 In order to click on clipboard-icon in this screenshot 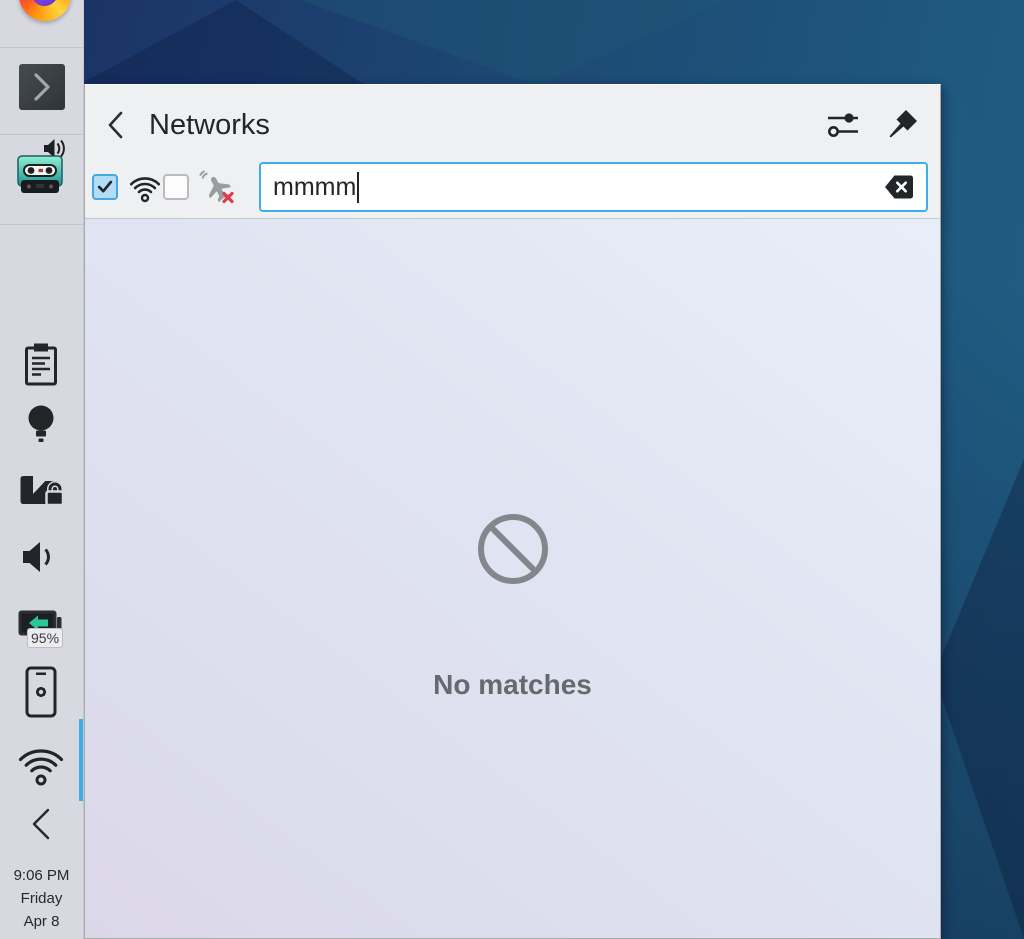, I will do `click(41, 364)`.